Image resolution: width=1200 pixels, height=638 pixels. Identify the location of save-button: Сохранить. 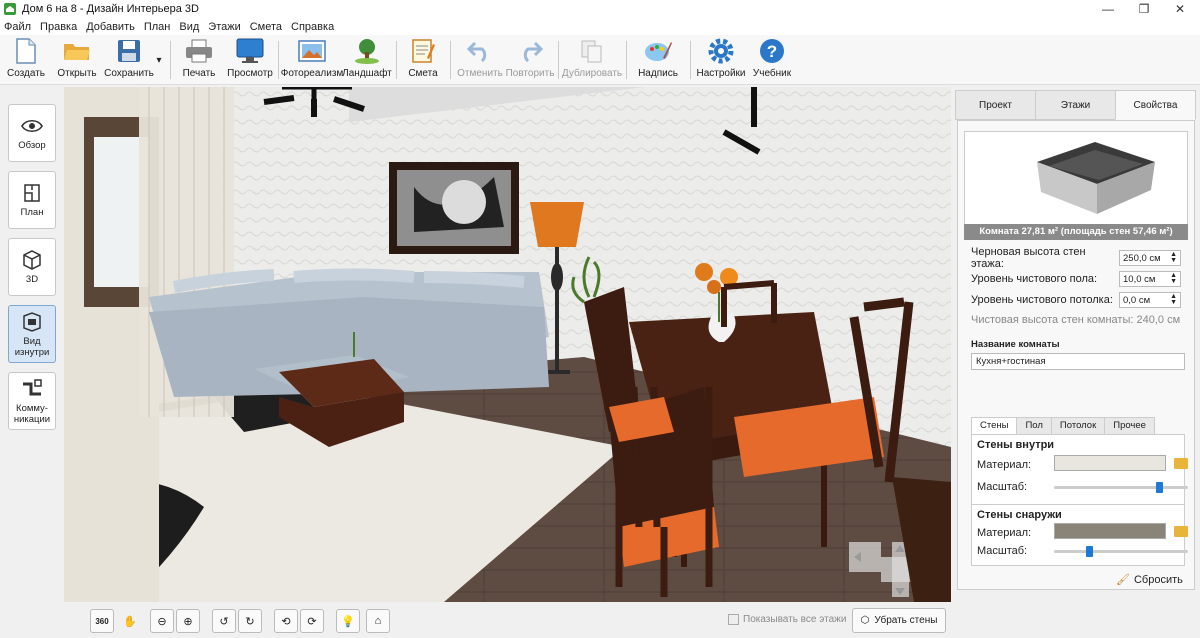
(129, 60).